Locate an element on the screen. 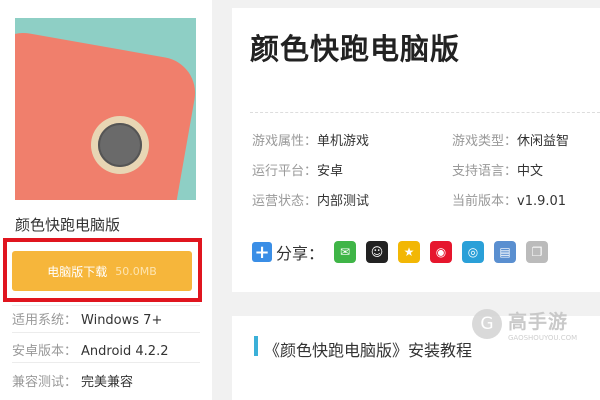 This screenshot has width=600, height=400. android-label: 安卓版本： is located at coordinates (45, 351).